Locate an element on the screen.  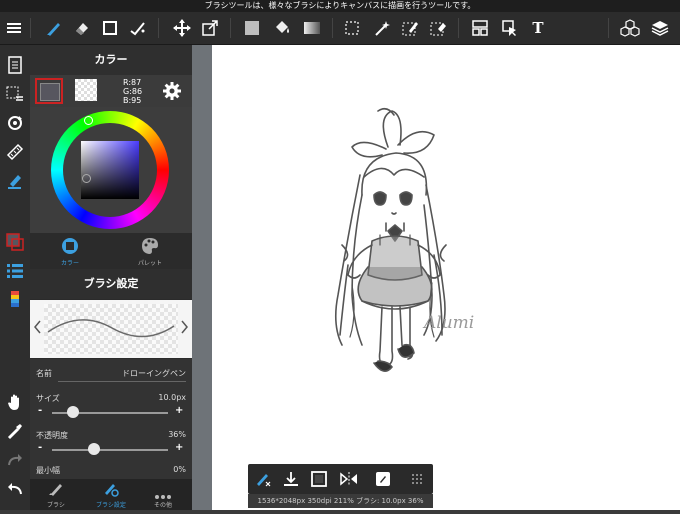
saturation-value-square is located at coordinates (110, 170).